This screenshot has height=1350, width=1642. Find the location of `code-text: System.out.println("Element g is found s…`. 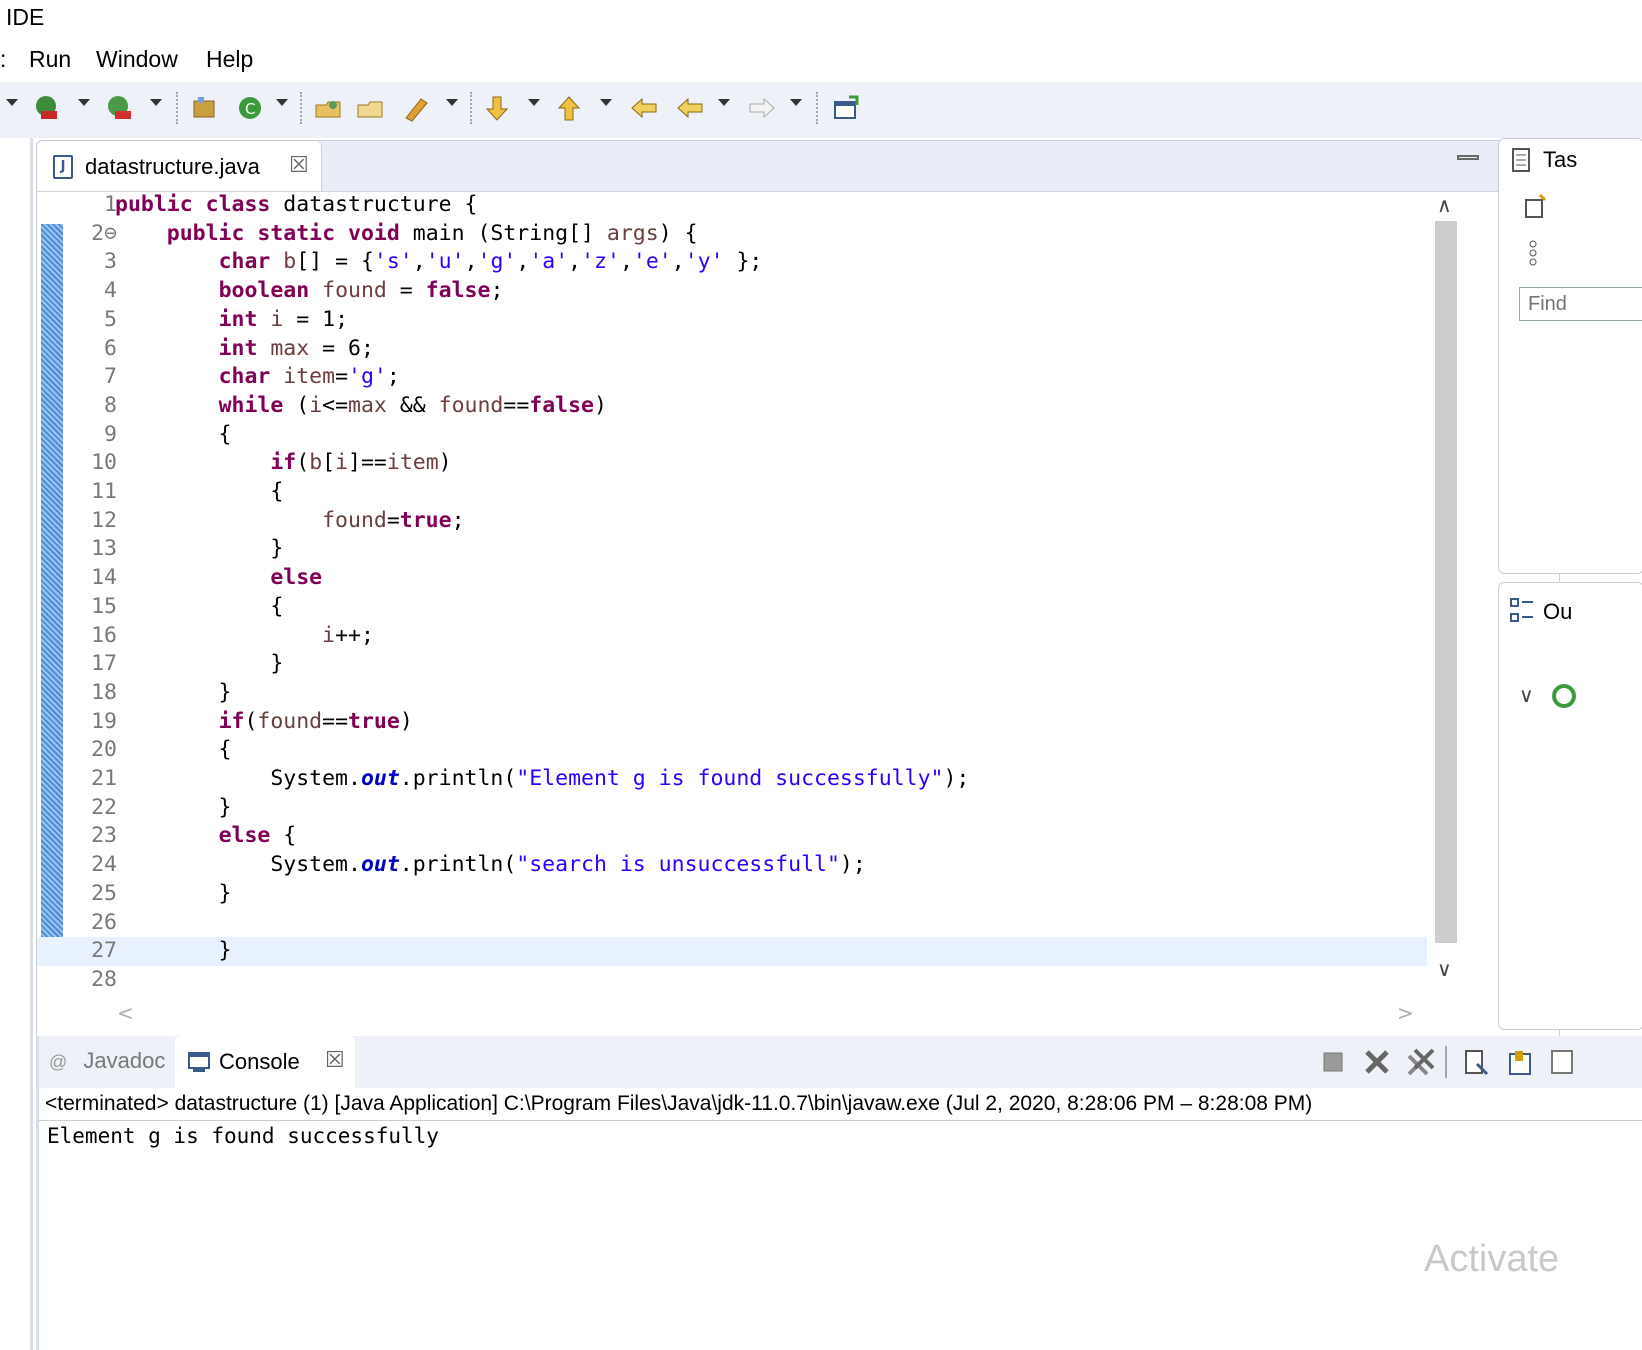

code-text: System.out.println("Element g is found s… is located at coordinates (542, 778).